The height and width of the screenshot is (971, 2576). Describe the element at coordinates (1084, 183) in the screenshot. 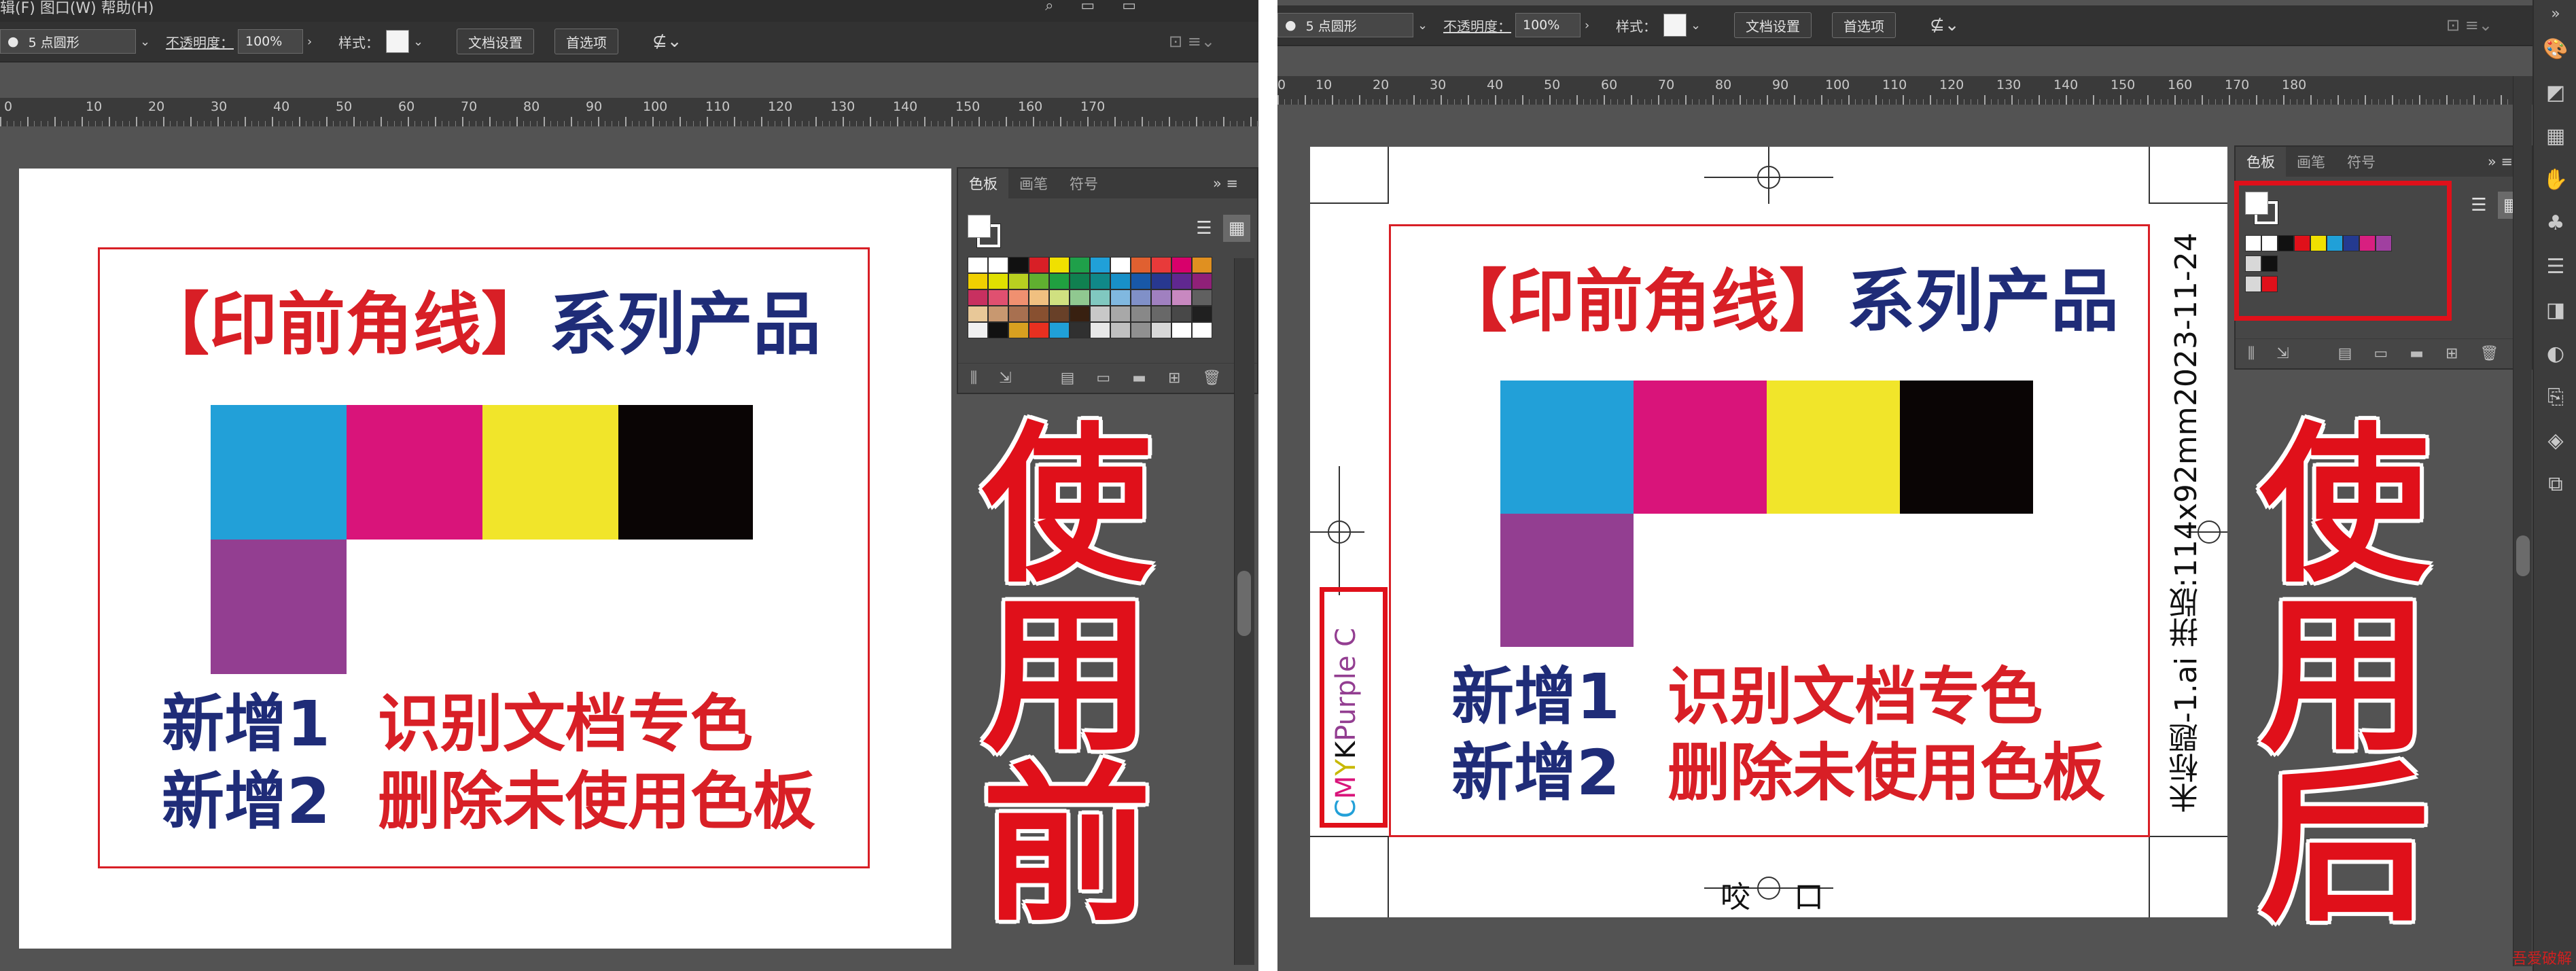

I see `tab-symbols: 符号` at that location.